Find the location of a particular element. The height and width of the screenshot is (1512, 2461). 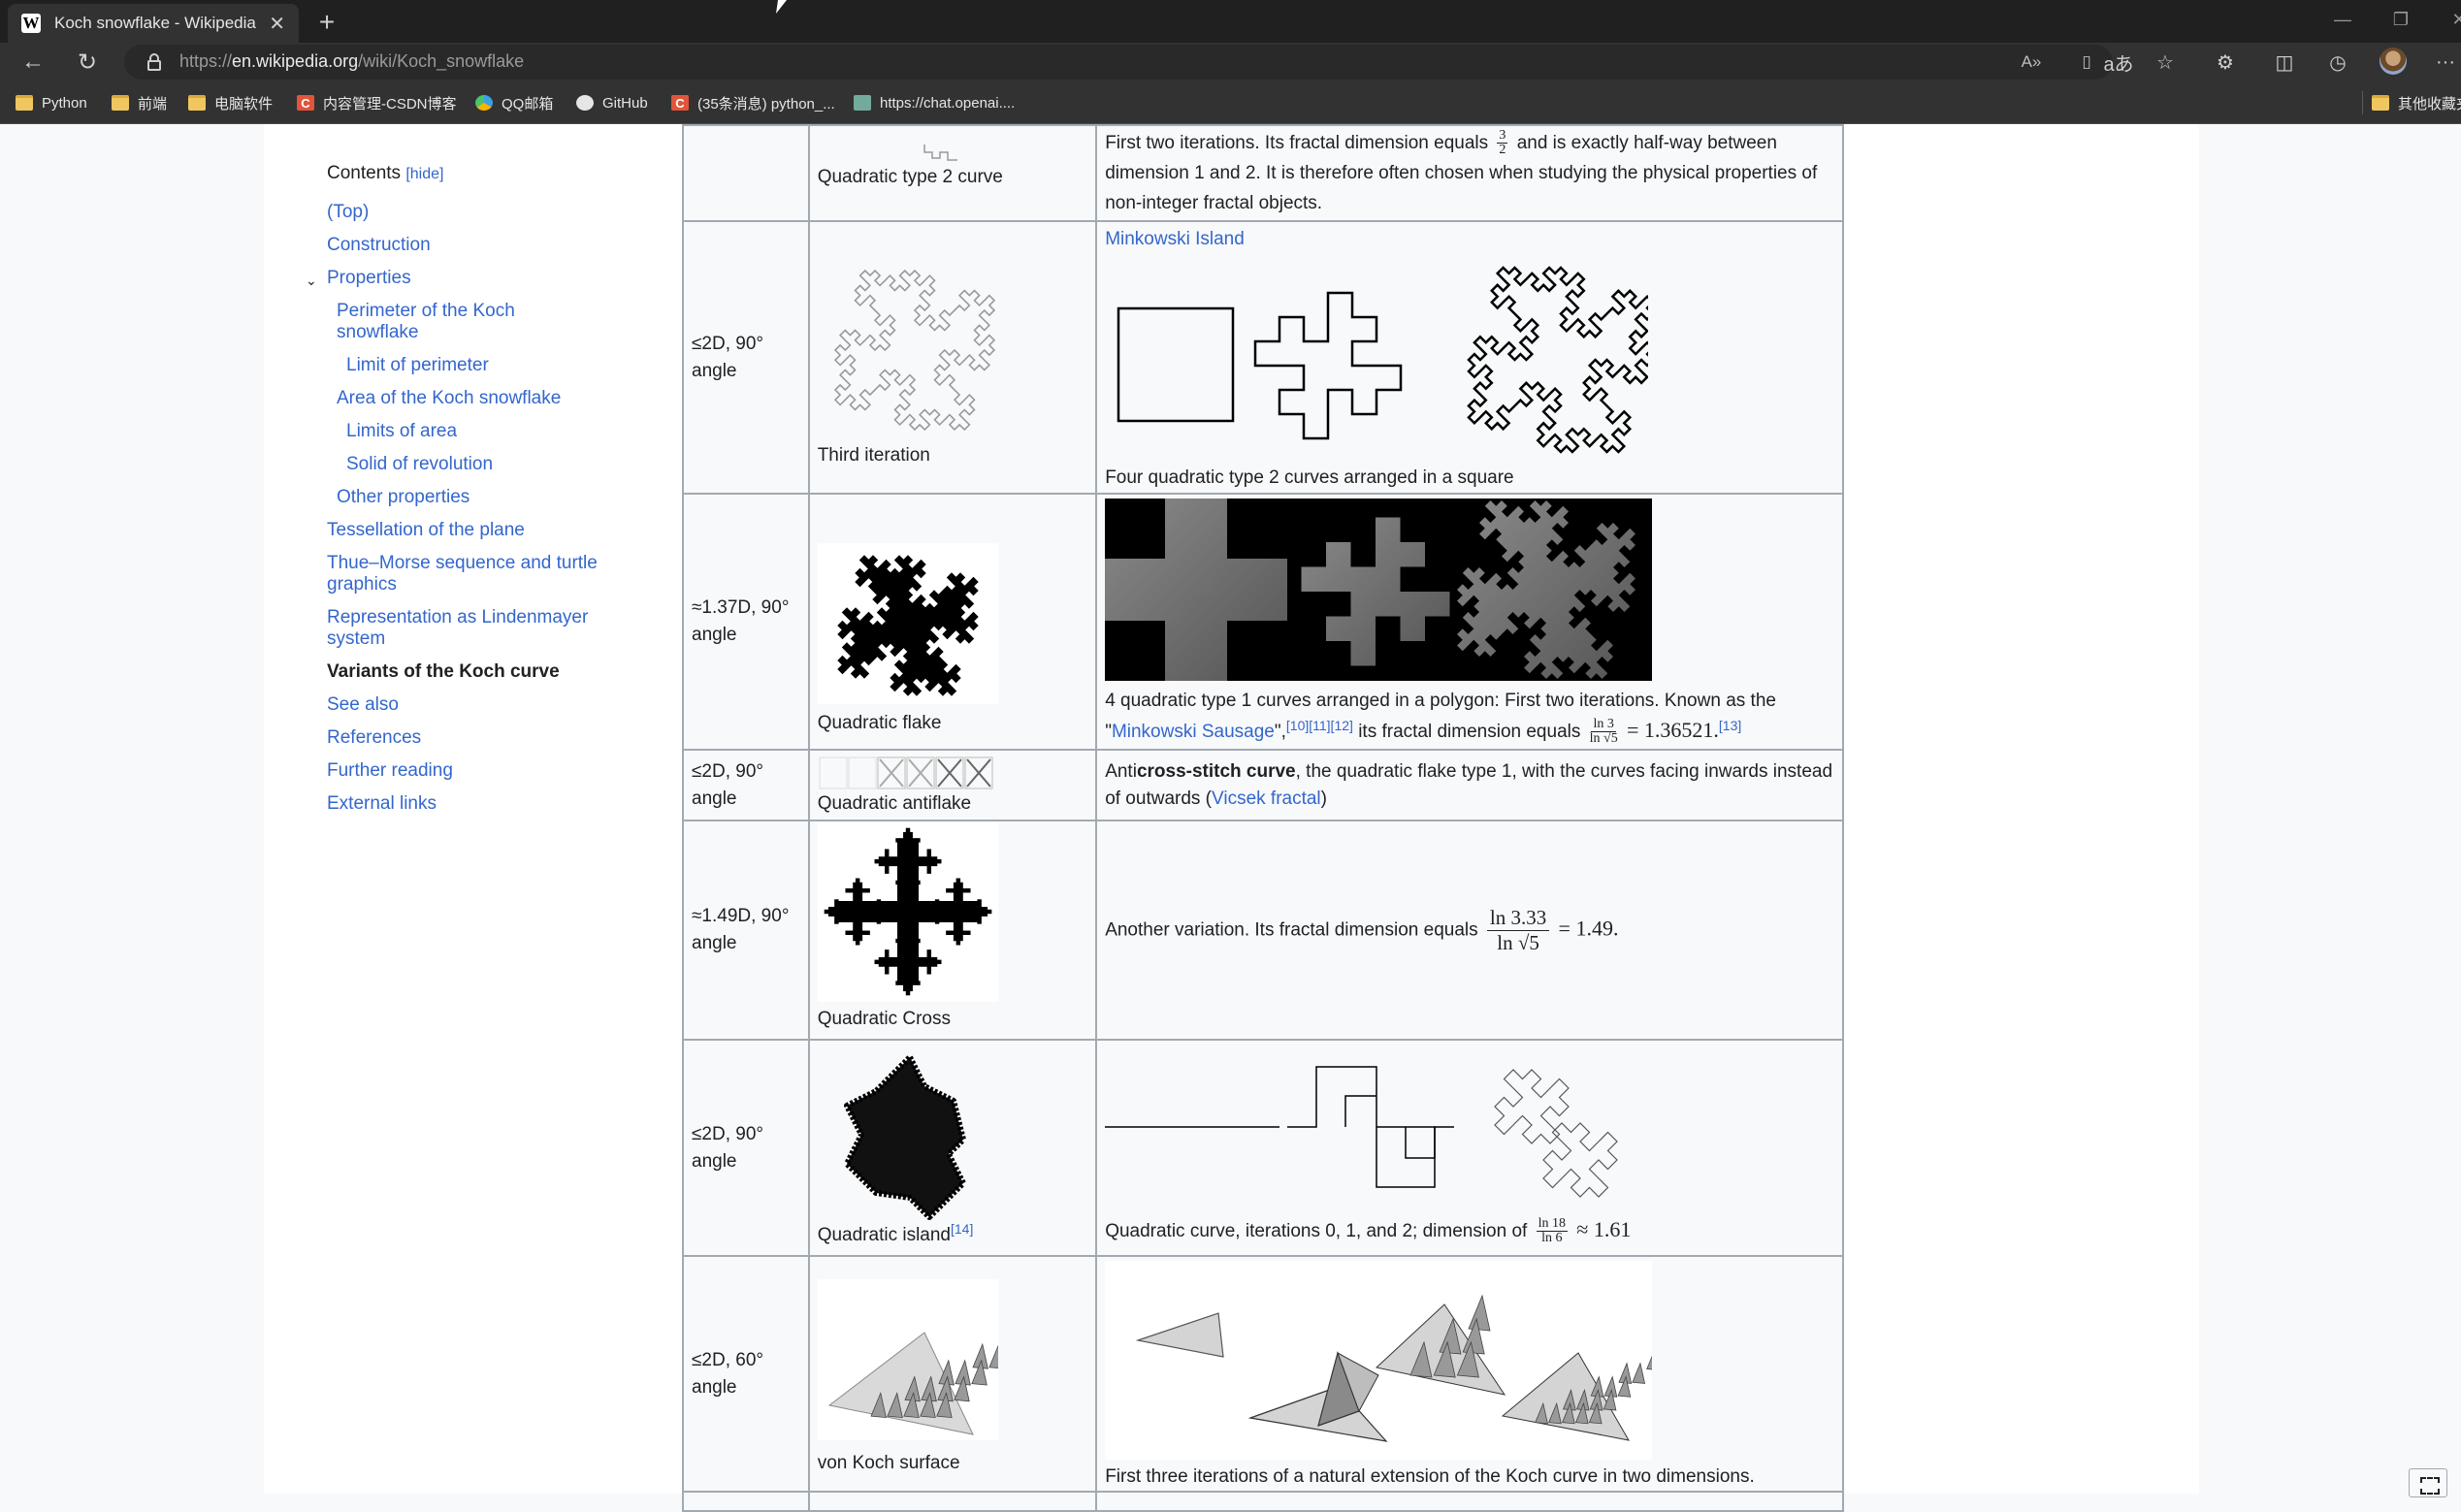

add-favorite-icon: ☆ is located at coordinates (2165, 62).